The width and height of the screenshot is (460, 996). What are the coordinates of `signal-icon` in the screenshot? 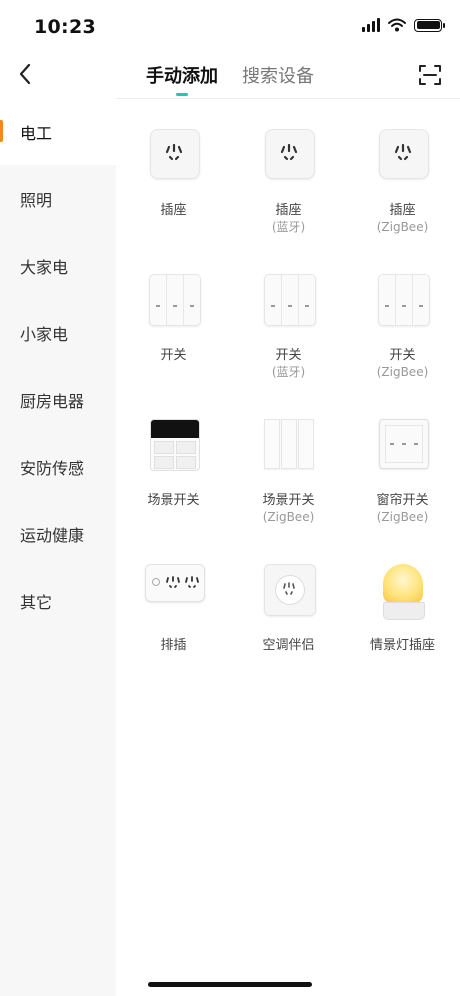 It's located at (371, 25).